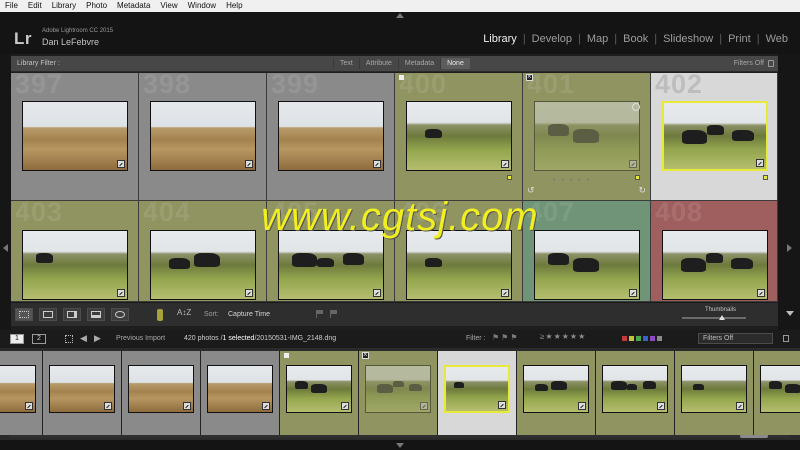 Image resolution: width=800 pixels, height=450 pixels. What do you see at coordinates (249, 314) in the screenshot?
I see `sort-dropdown: Capture Time` at bounding box center [249, 314].